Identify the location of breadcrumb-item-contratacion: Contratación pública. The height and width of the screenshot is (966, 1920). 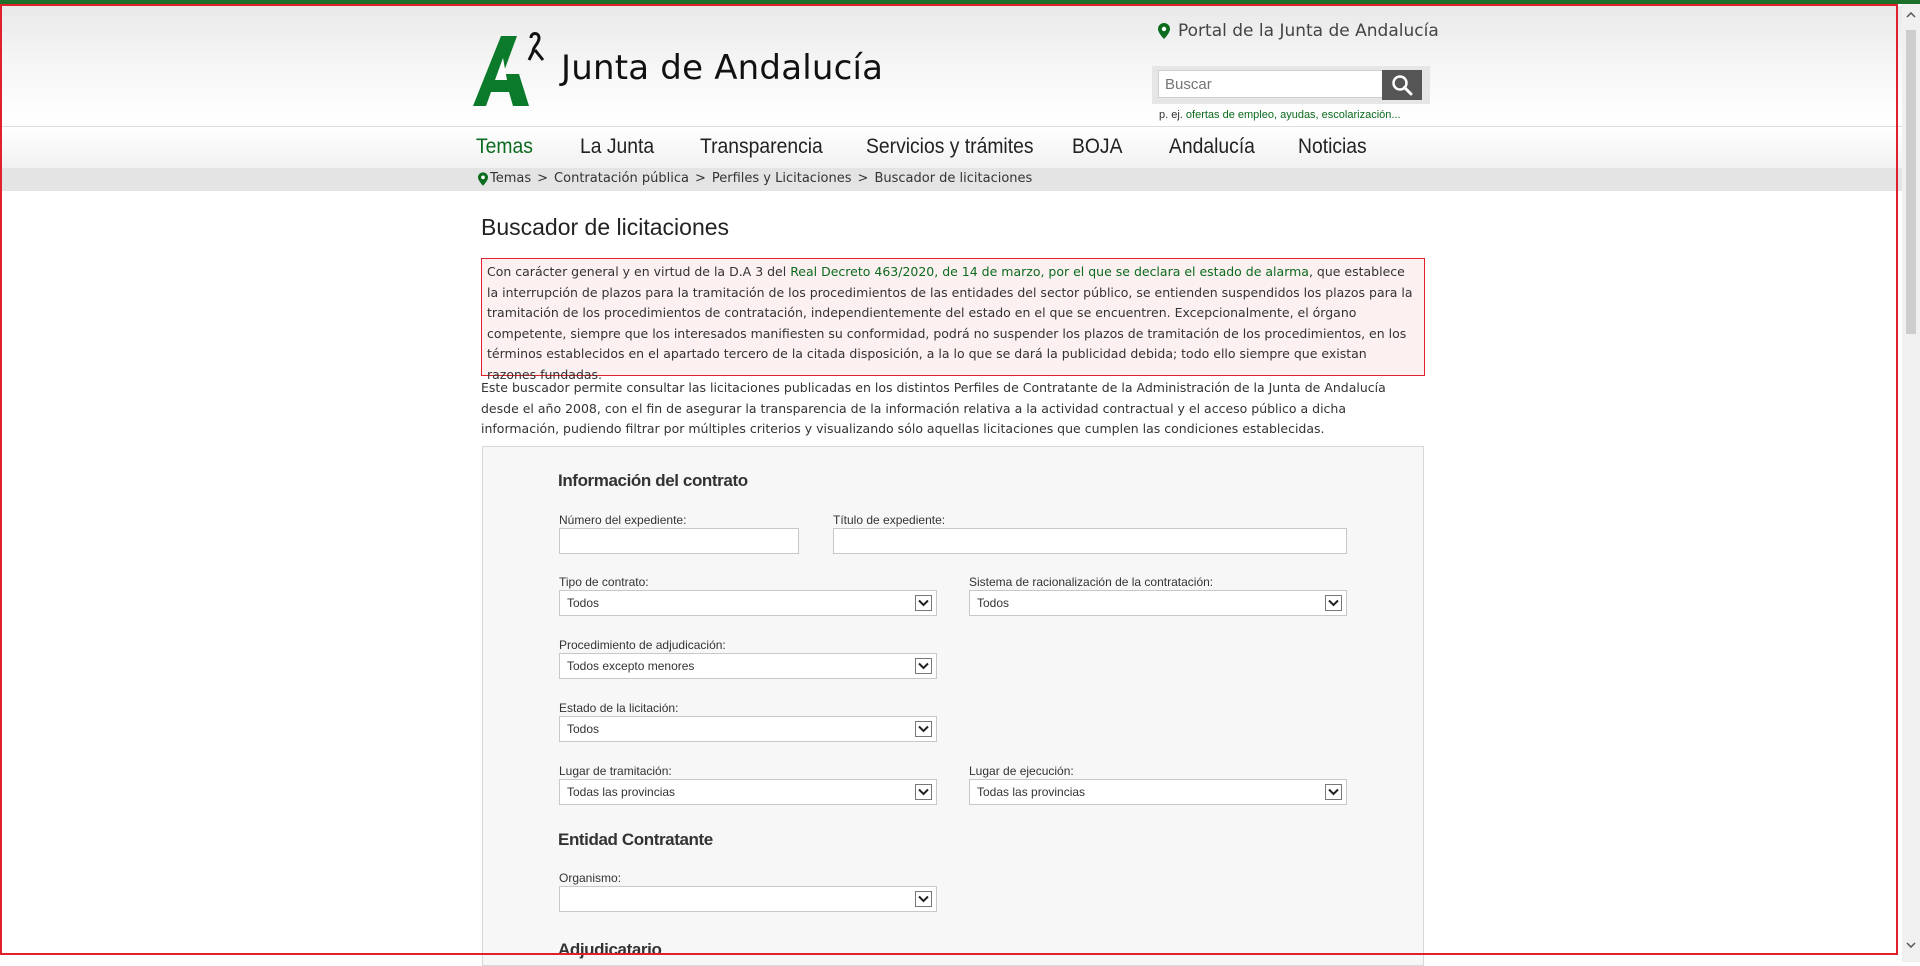
(621, 178).